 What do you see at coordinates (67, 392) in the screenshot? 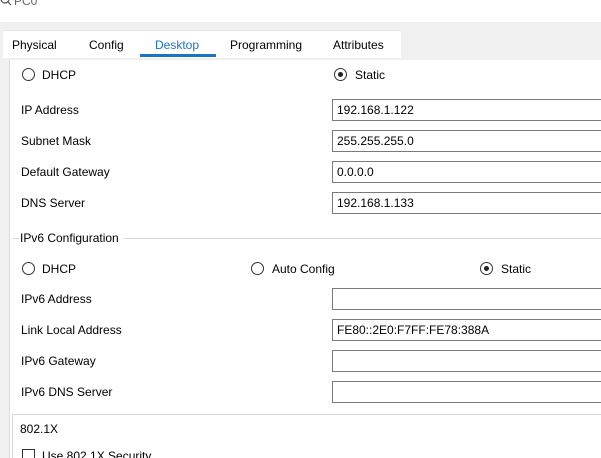
I see `ipv6-dns-server-label: IPv6 DNS Server` at bounding box center [67, 392].